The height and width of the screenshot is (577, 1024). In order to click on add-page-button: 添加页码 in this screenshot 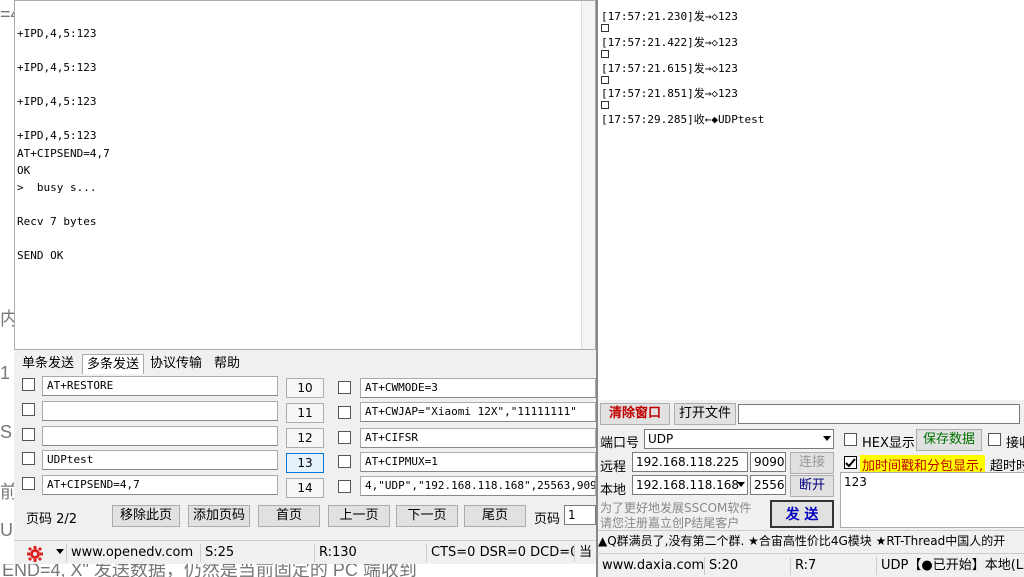, I will do `click(219, 516)`.